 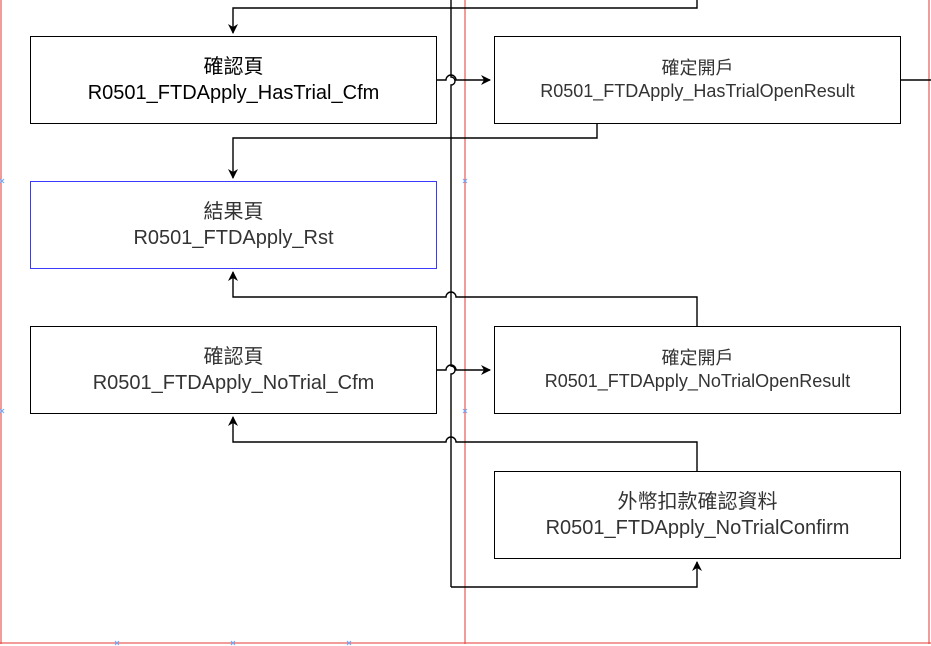 I want to click on node-id: R0501_FTDApply_HasTrial_Cfm, so click(x=233, y=93).